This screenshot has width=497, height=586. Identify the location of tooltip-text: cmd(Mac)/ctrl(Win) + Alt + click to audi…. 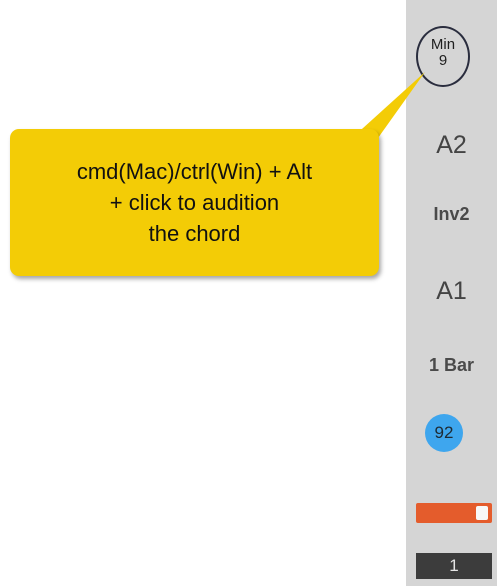
(194, 202).